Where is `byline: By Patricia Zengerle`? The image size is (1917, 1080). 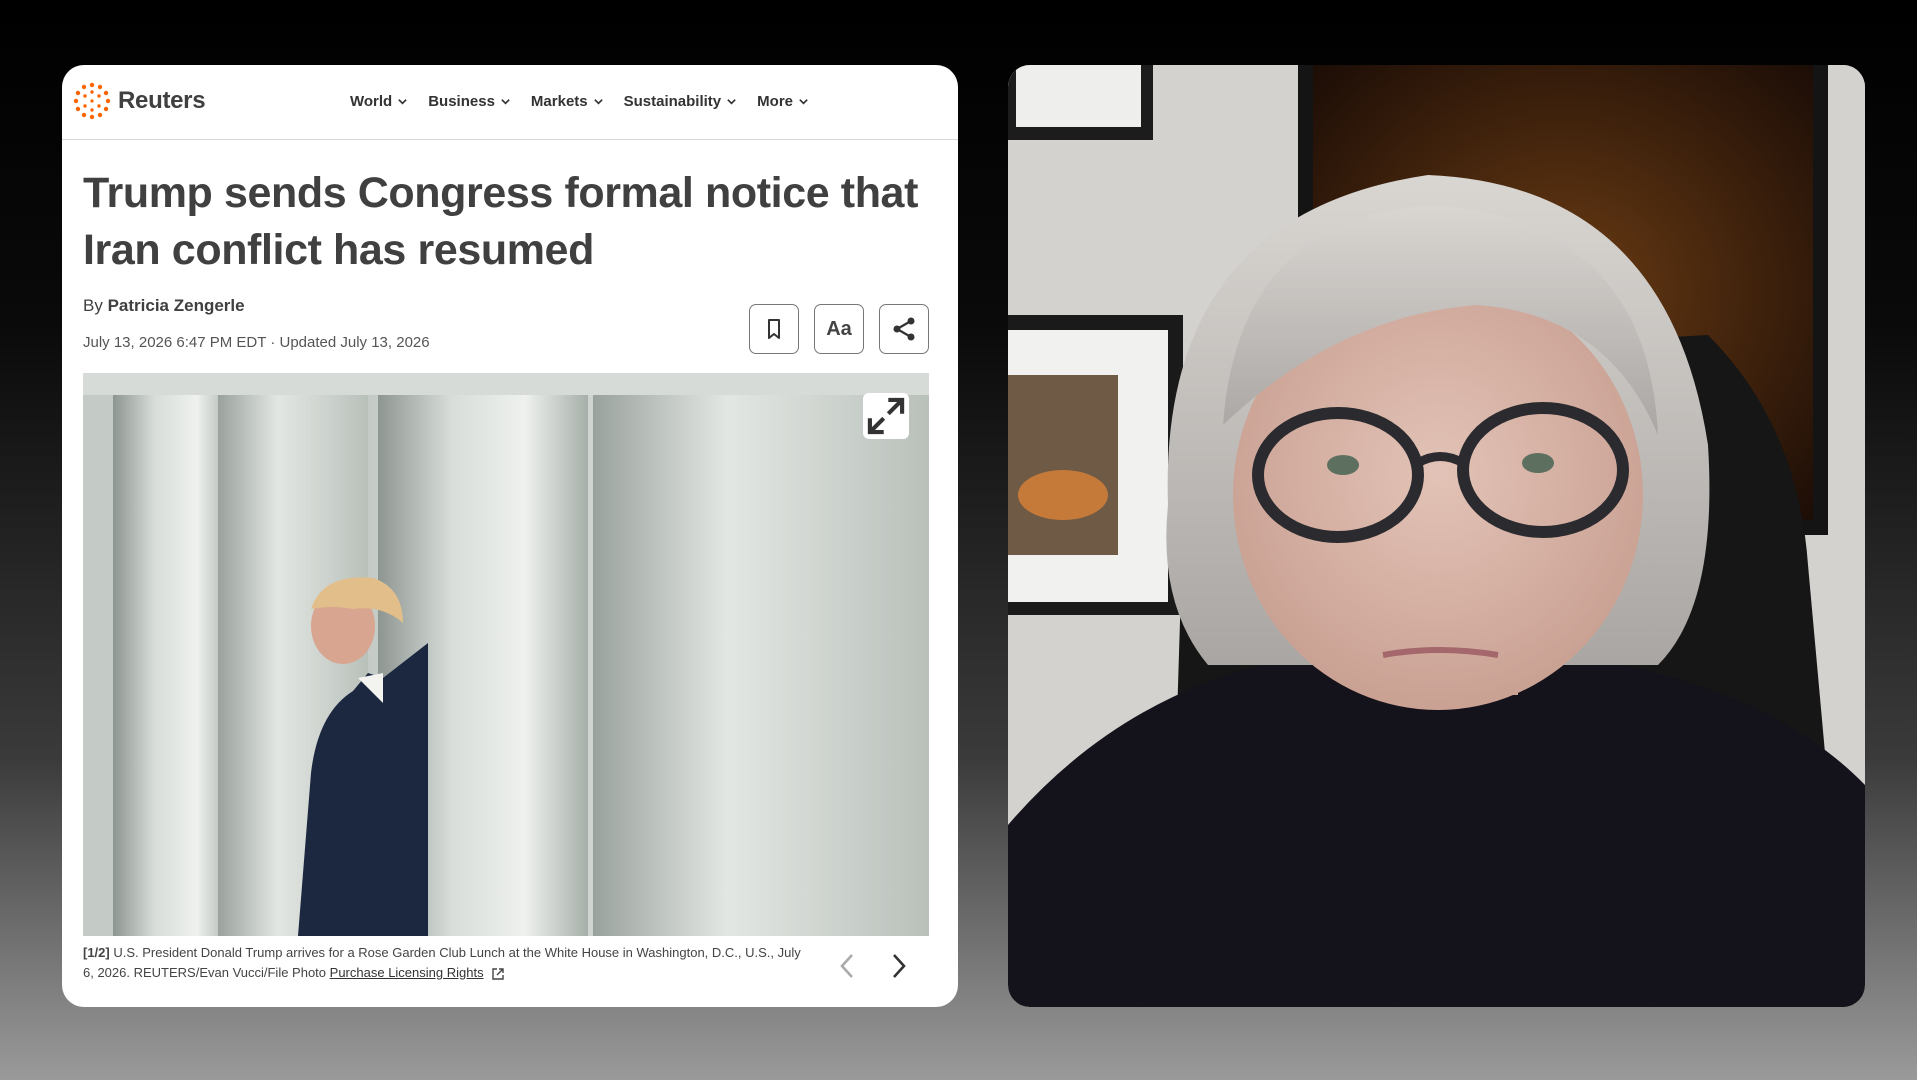 byline: By Patricia Zengerle is located at coordinates (164, 306).